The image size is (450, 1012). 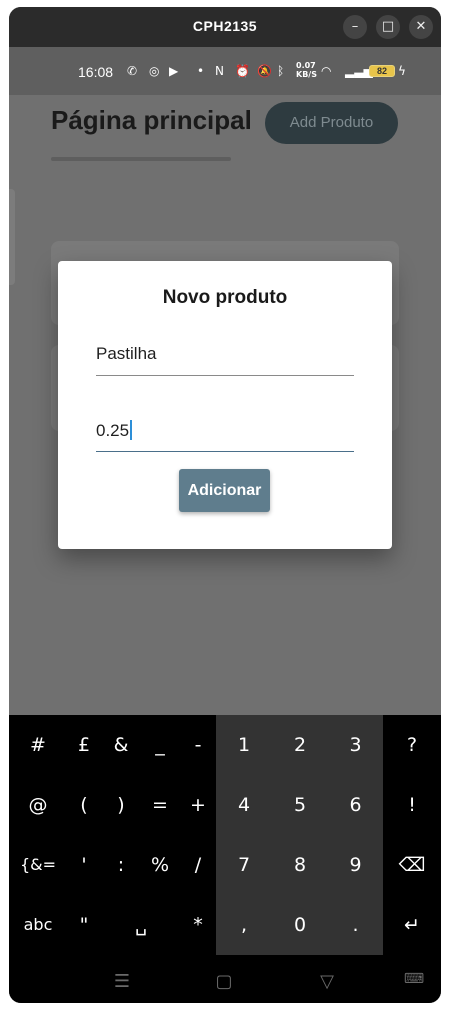 What do you see at coordinates (300, 805) in the screenshot?
I see `key-5: 5` at bounding box center [300, 805].